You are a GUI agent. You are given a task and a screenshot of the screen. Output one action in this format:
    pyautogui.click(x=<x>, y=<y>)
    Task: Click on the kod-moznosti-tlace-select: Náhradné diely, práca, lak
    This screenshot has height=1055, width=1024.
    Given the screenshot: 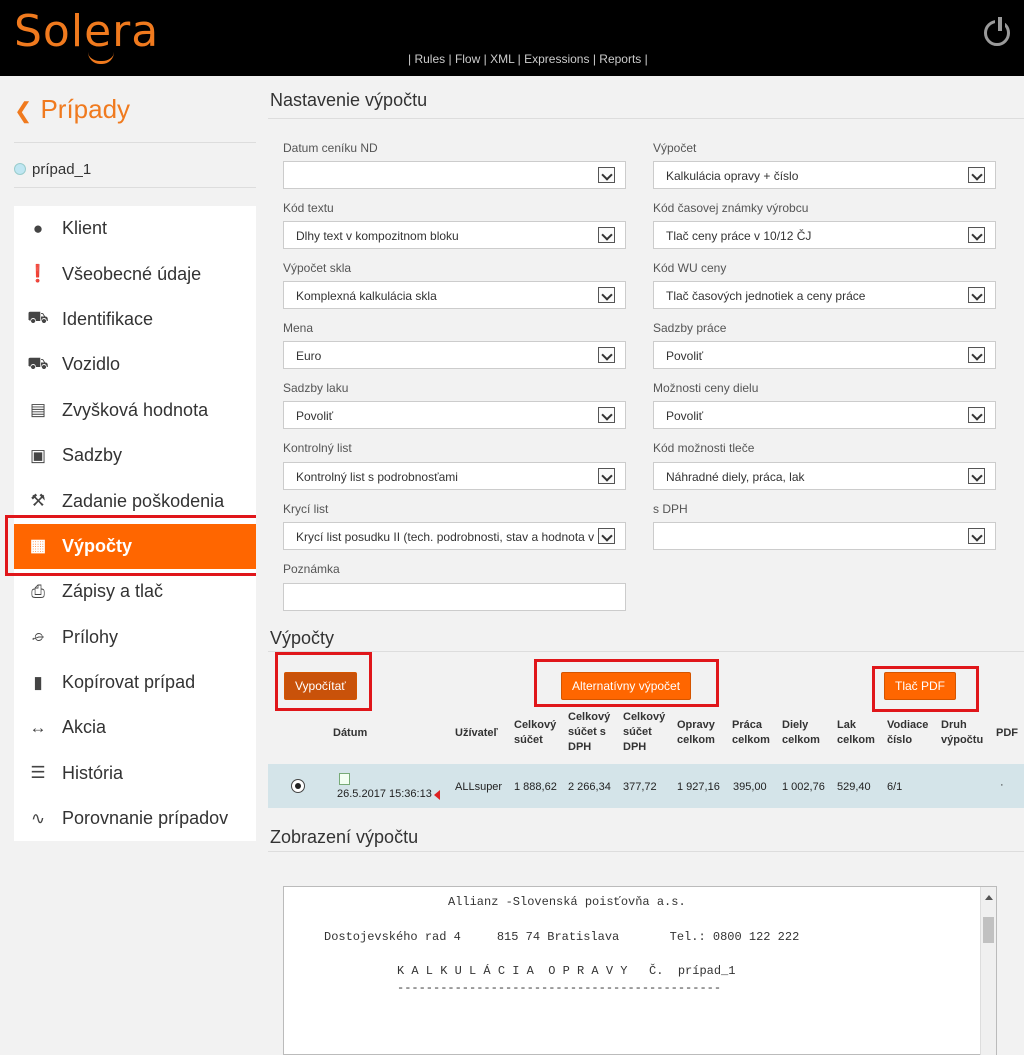 What is the action you would take?
    pyautogui.click(x=824, y=476)
    